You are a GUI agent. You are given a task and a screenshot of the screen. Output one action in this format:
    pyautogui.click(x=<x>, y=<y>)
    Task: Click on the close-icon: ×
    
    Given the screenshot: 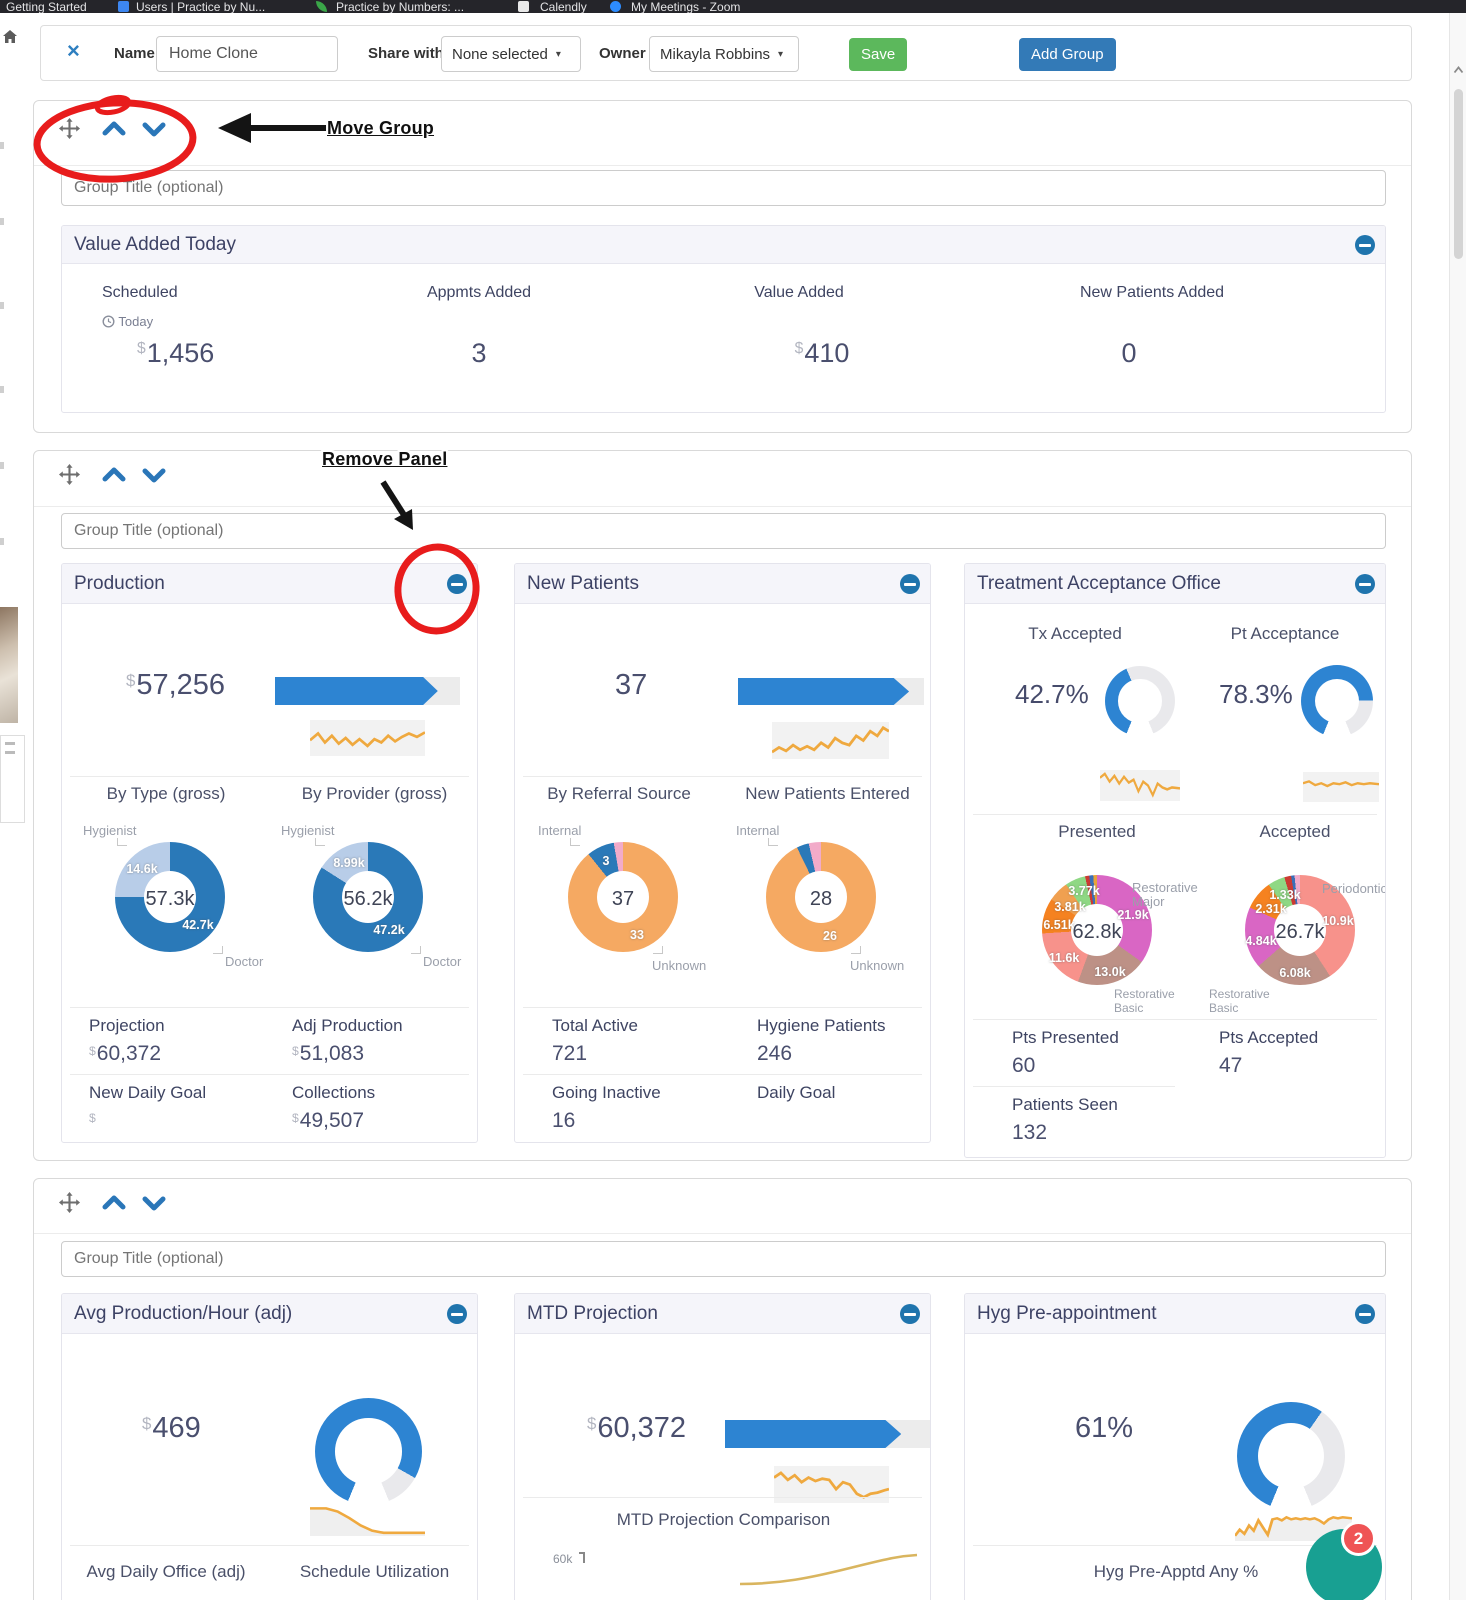 What is the action you would take?
    pyautogui.click(x=73, y=51)
    